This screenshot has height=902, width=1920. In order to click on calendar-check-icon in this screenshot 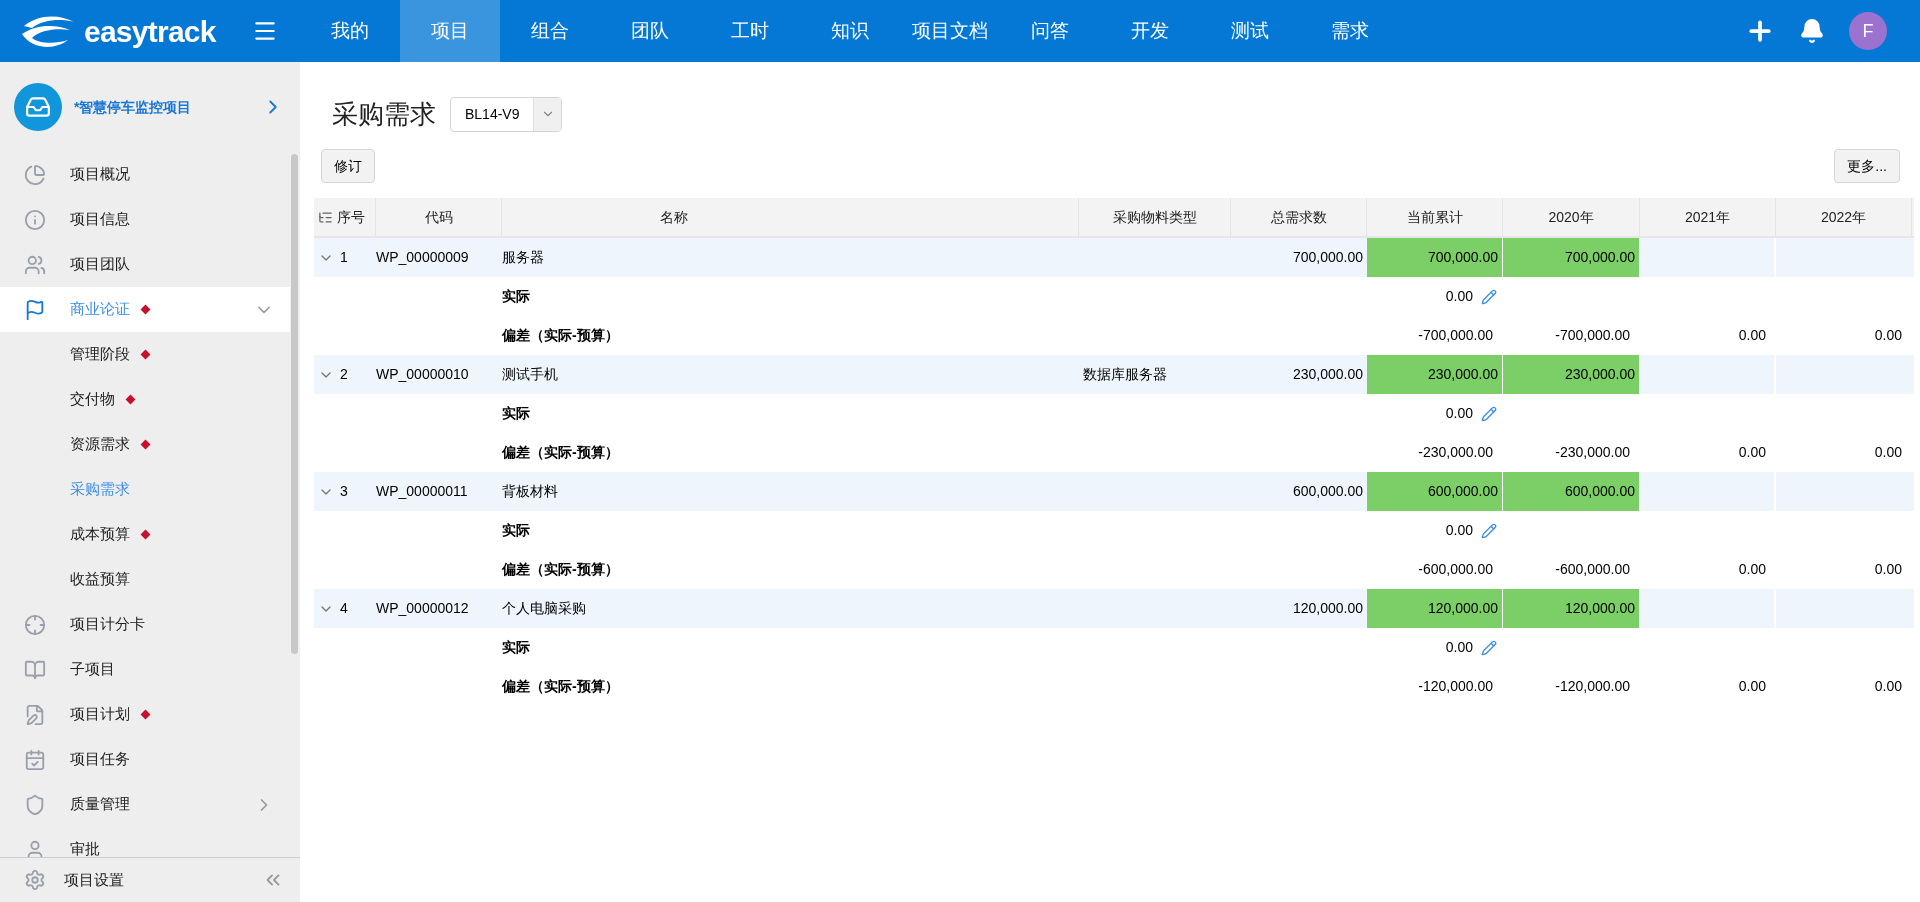, I will do `click(35, 759)`.